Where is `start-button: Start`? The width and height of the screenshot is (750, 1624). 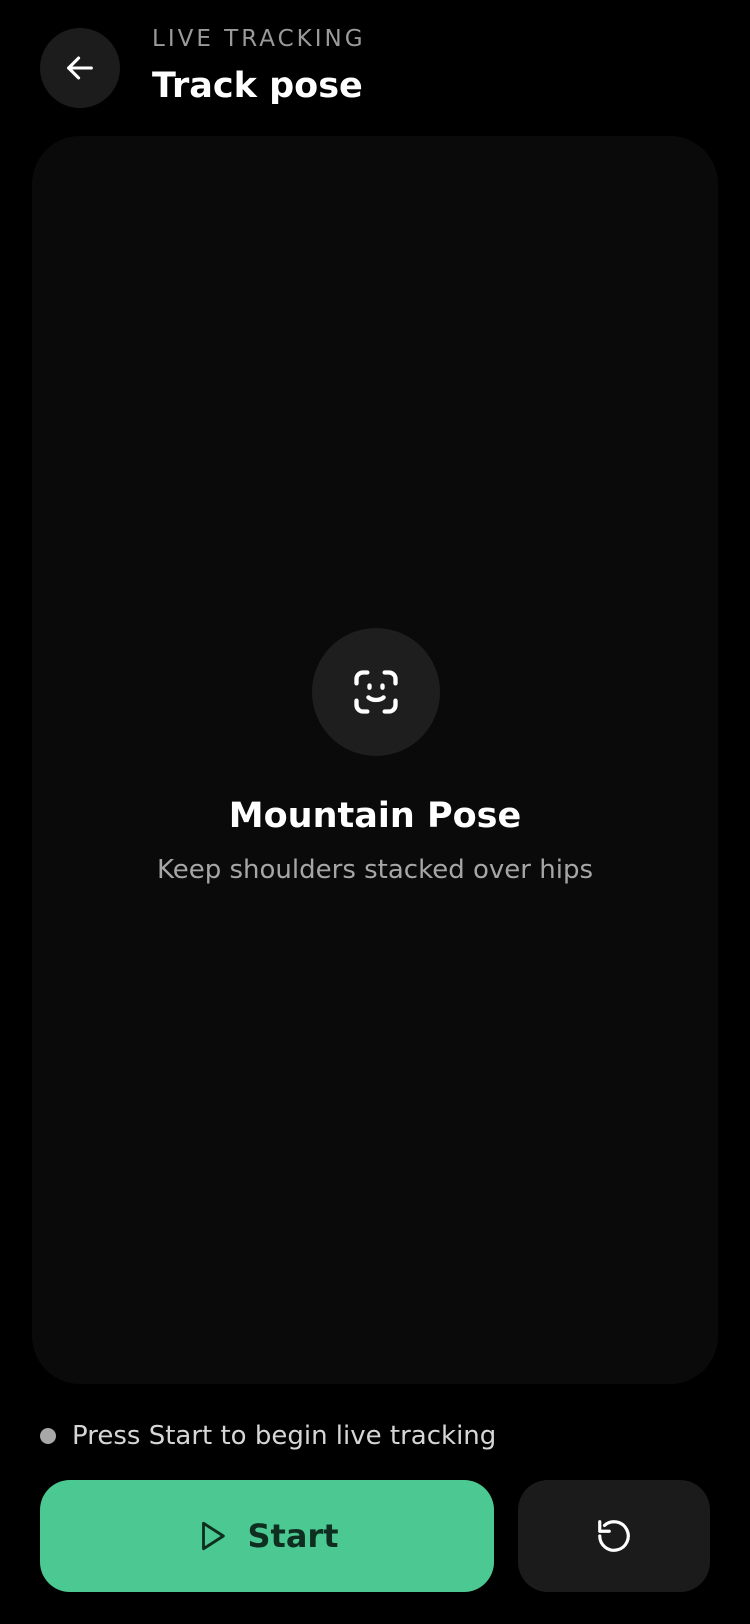 start-button: Start is located at coordinates (267, 1536).